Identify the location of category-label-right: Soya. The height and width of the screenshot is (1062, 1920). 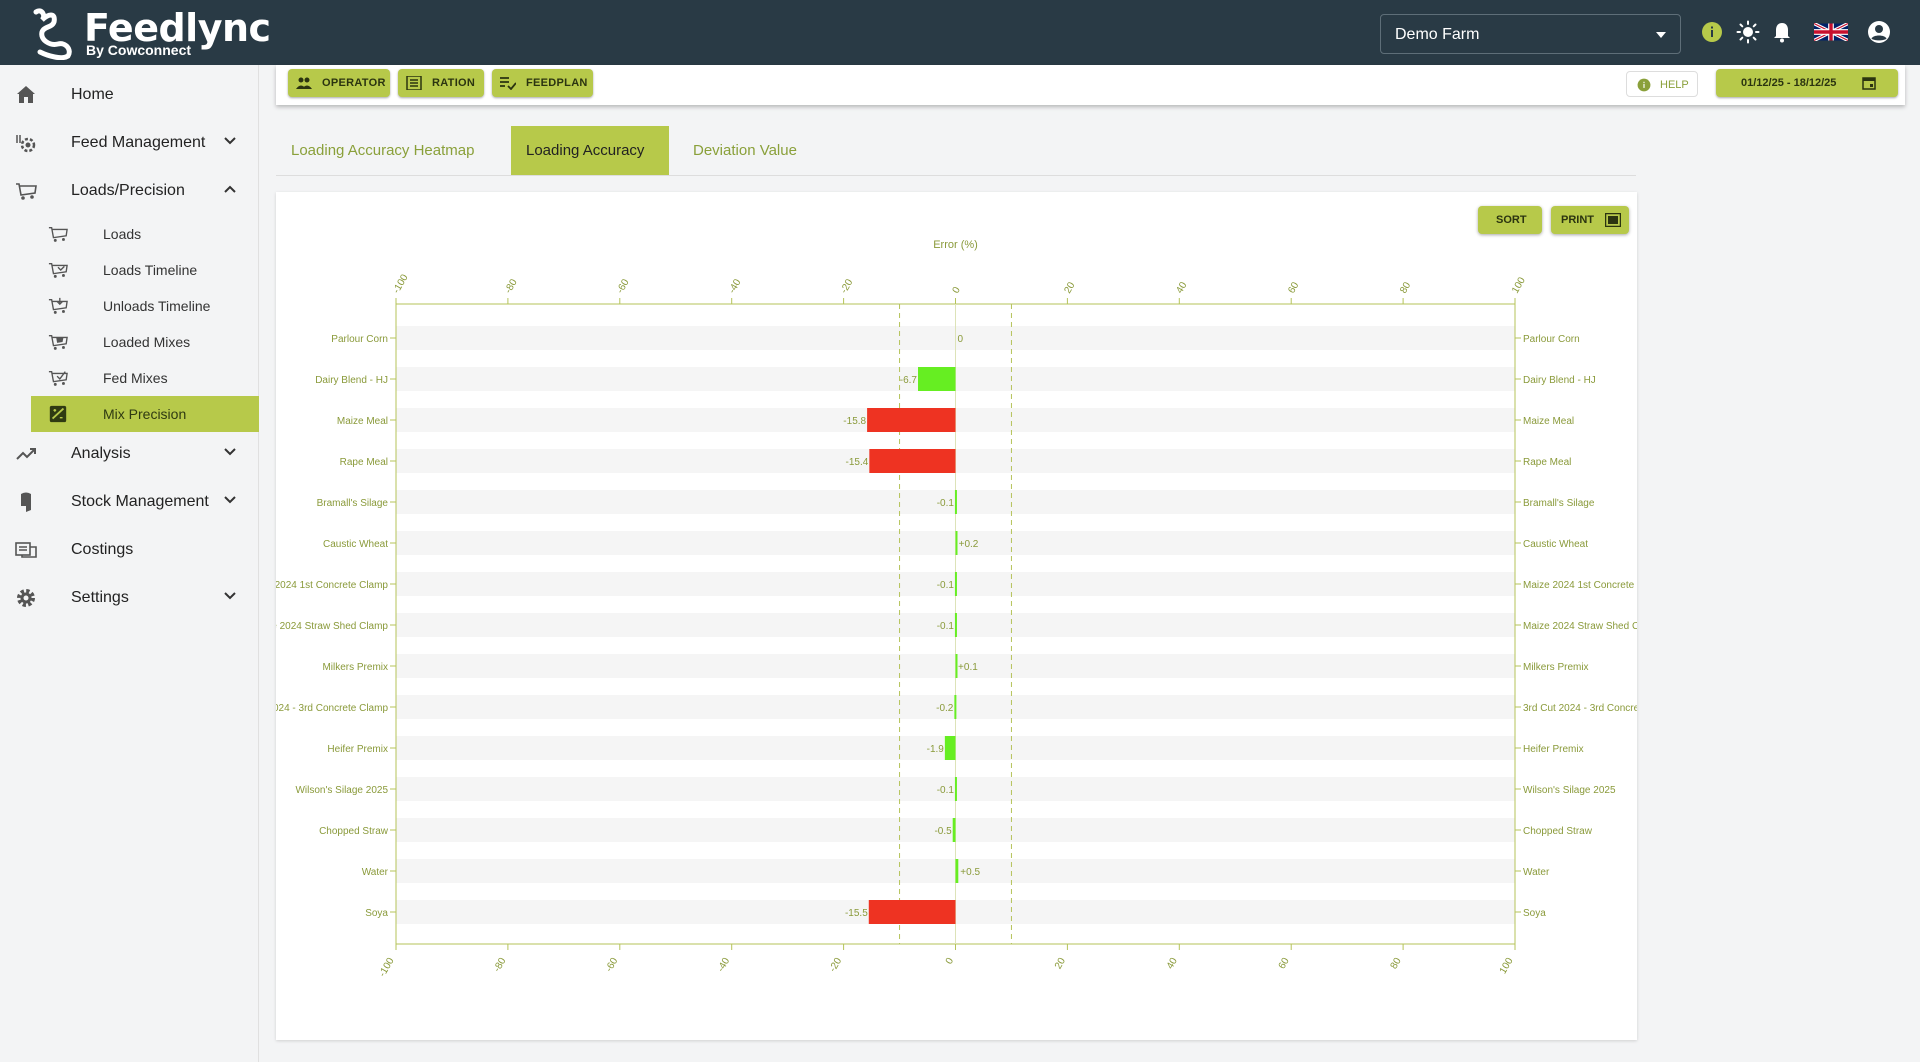
(1534, 913).